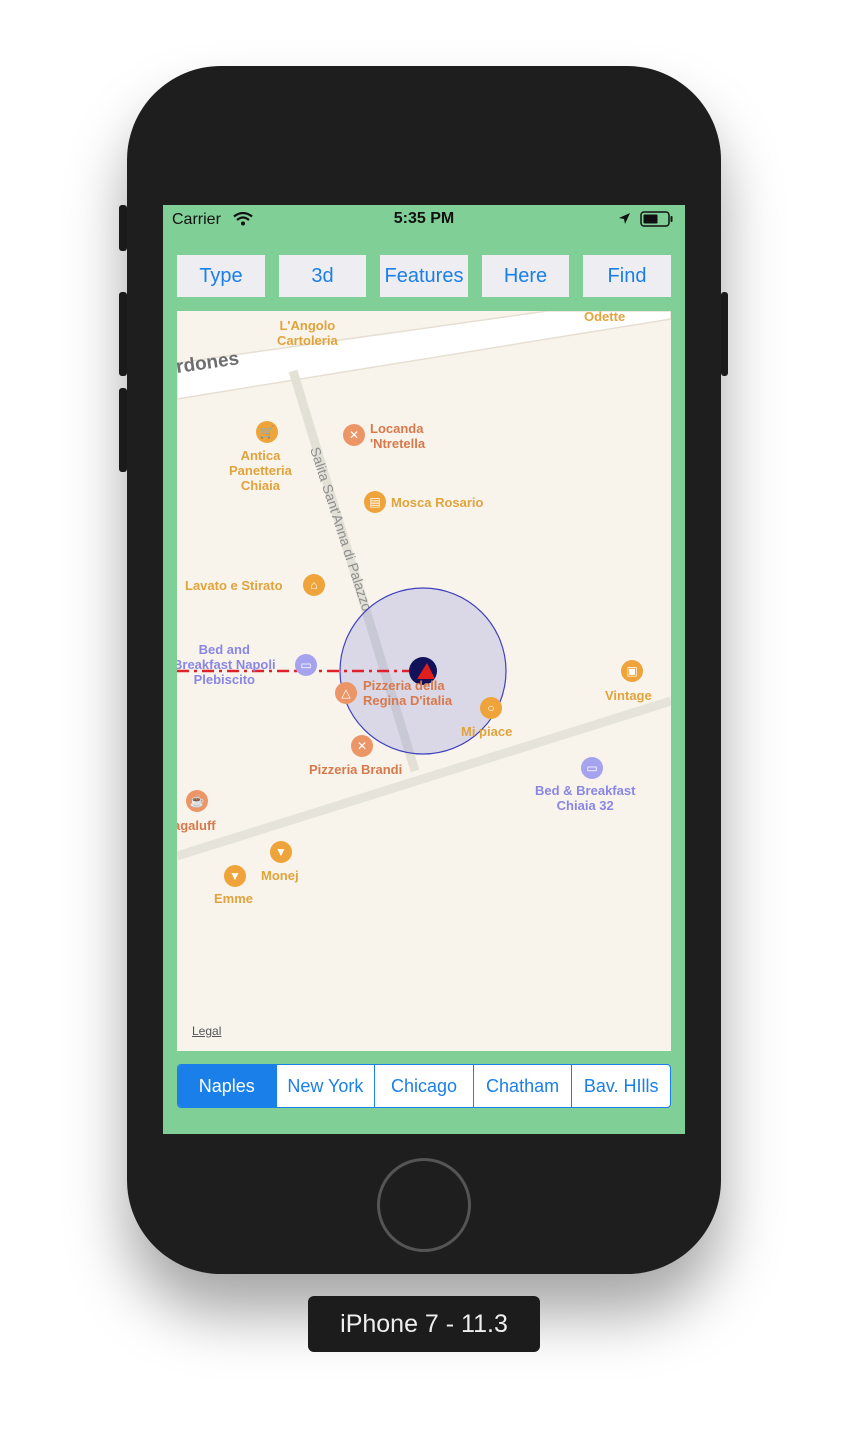 The height and width of the screenshot is (1436, 848). Describe the element at coordinates (724, 334) in the screenshot. I see `power-button` at that location.